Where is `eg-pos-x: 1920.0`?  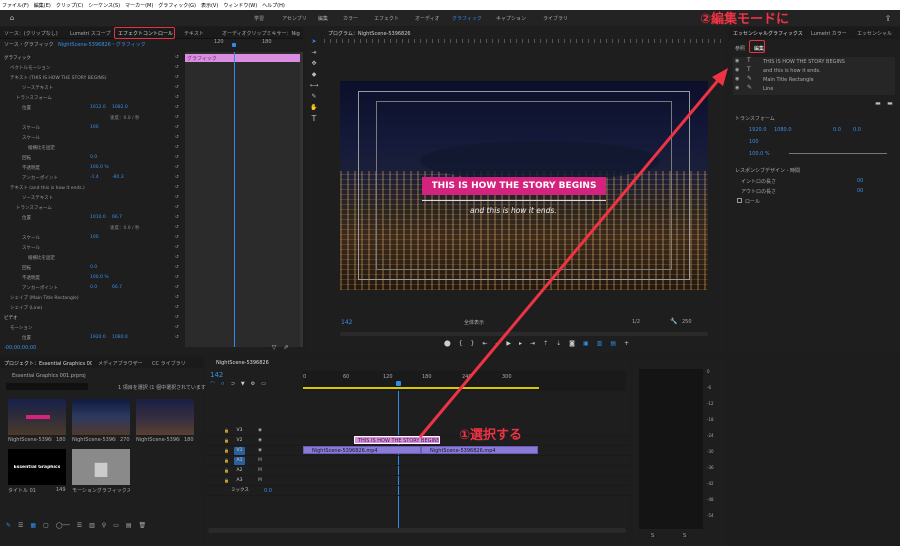
eg-pos-x: 1920.0 is located at coordinates (758, 130).